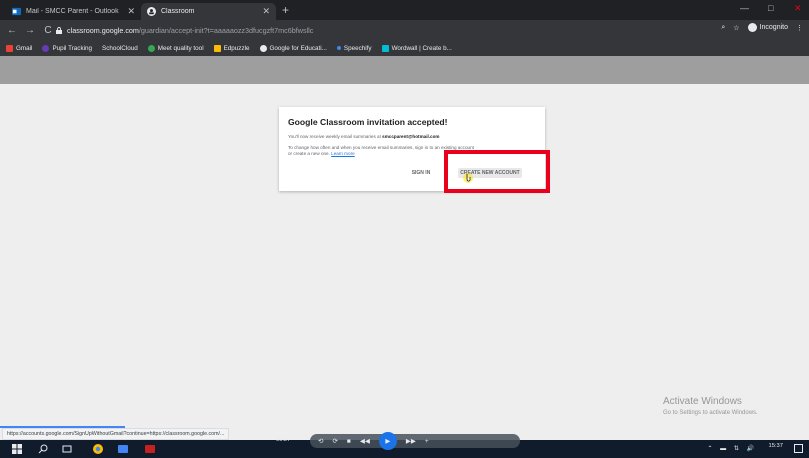 This screenshot has width=809, height=458. I want to click on bookmark-meet-quality: Meet quality tool, so click(175, 48).